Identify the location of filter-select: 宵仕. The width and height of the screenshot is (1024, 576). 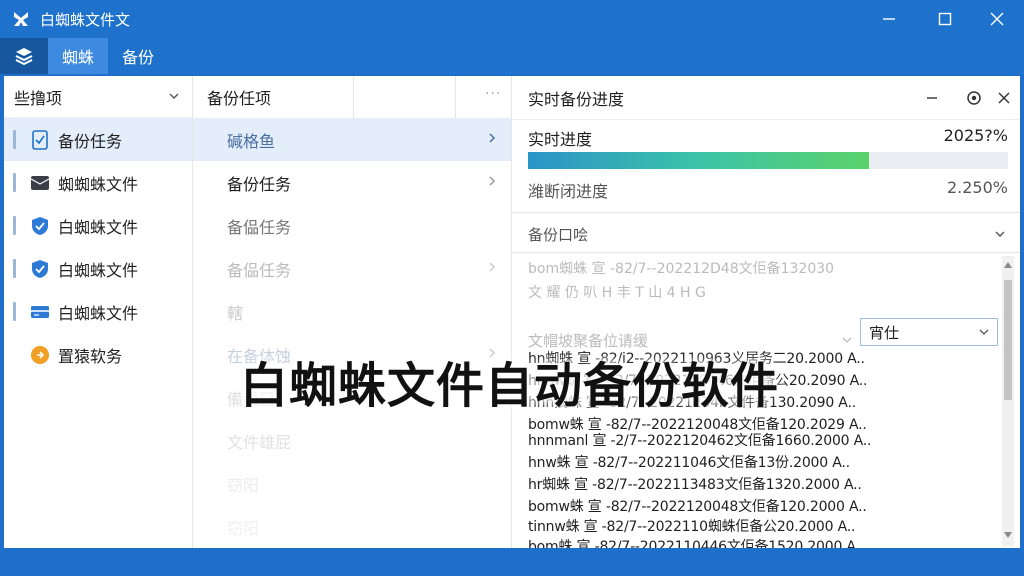
(929, 332).